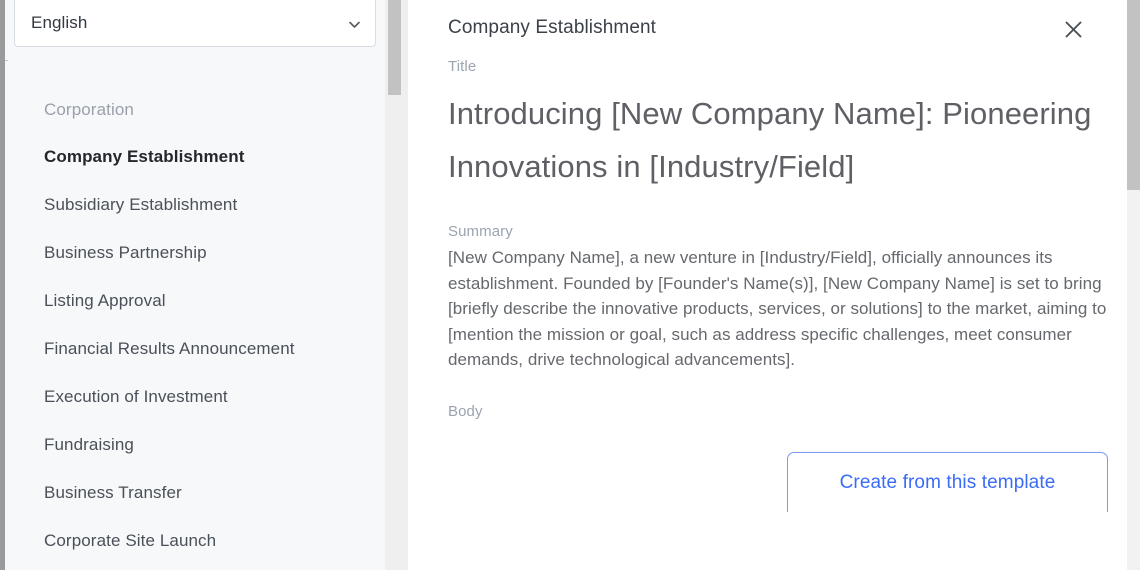 The image size is (1140, 570). Describe the element at coordinates (354, 24) in the screenshot. I see `chevron-down-icon` at that location.